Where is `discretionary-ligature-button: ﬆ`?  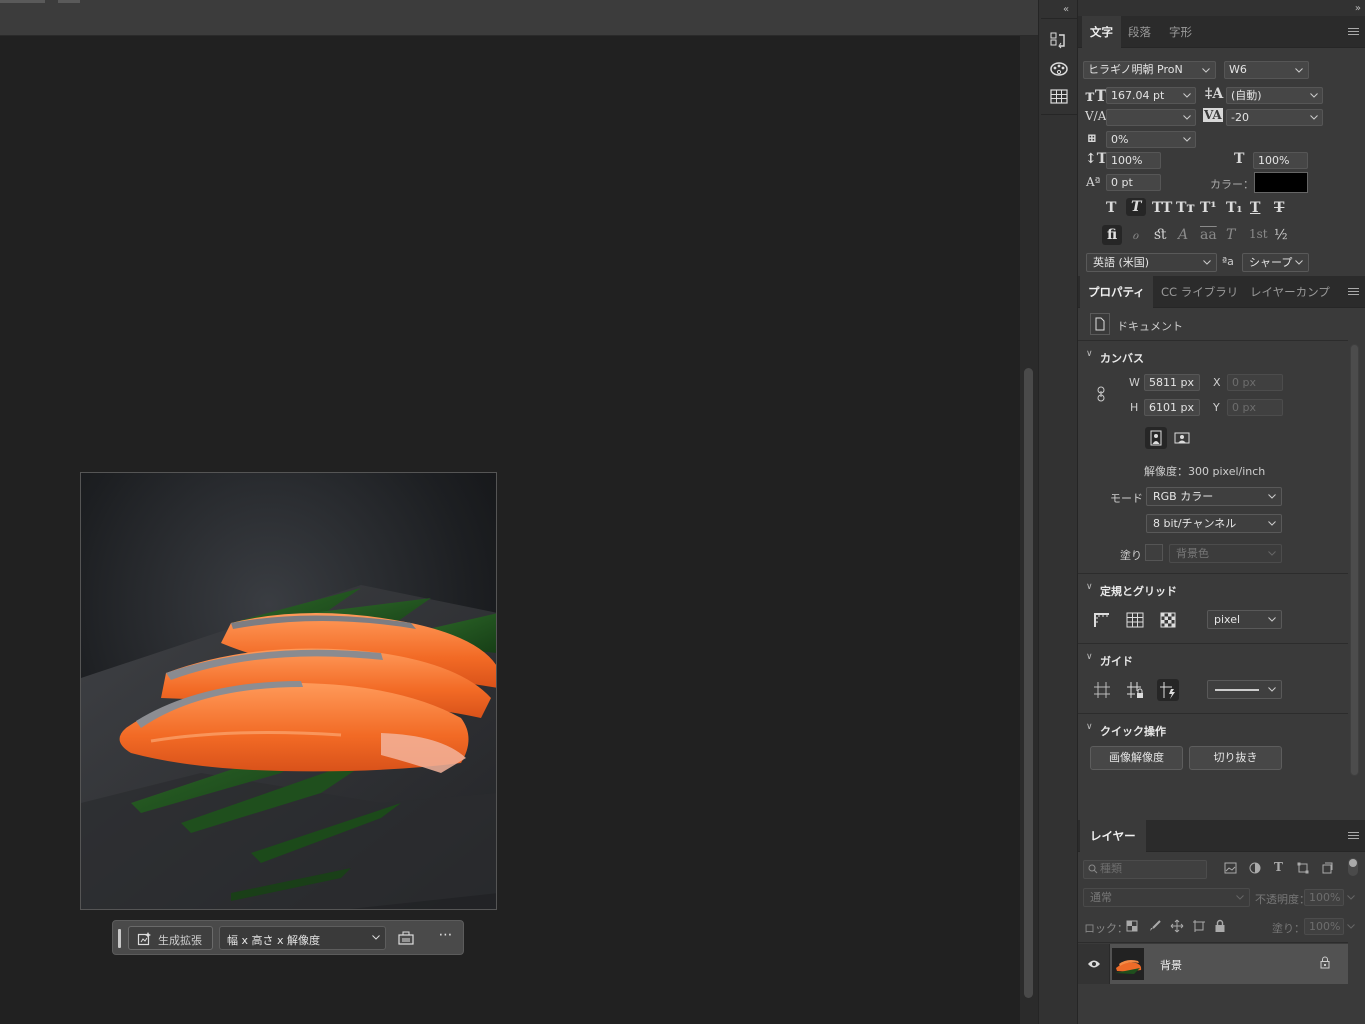 discretionary-ligature-button: ﬆ is located at coordinates (1160, 235).